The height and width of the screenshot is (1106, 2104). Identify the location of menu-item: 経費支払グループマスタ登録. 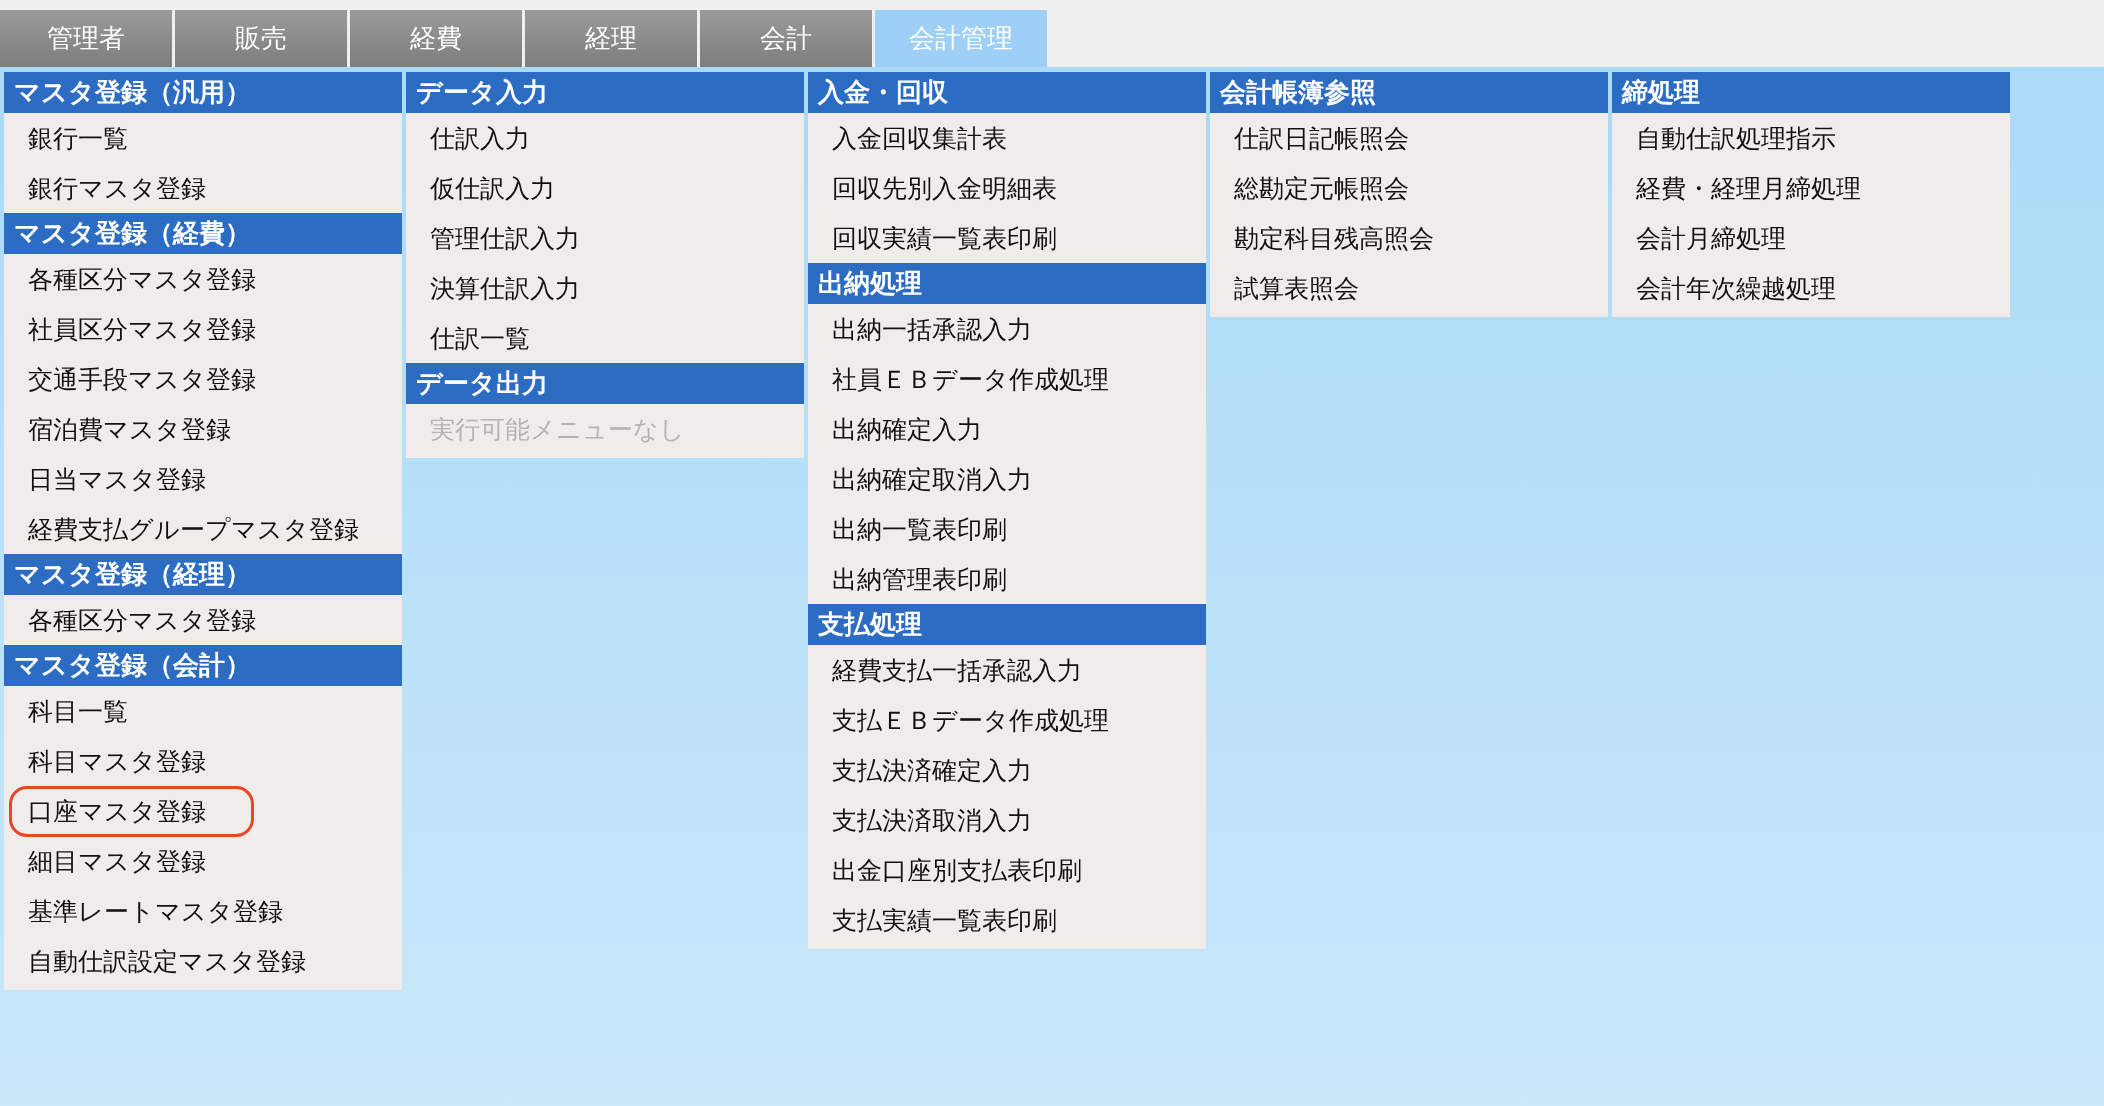
(190, 529).